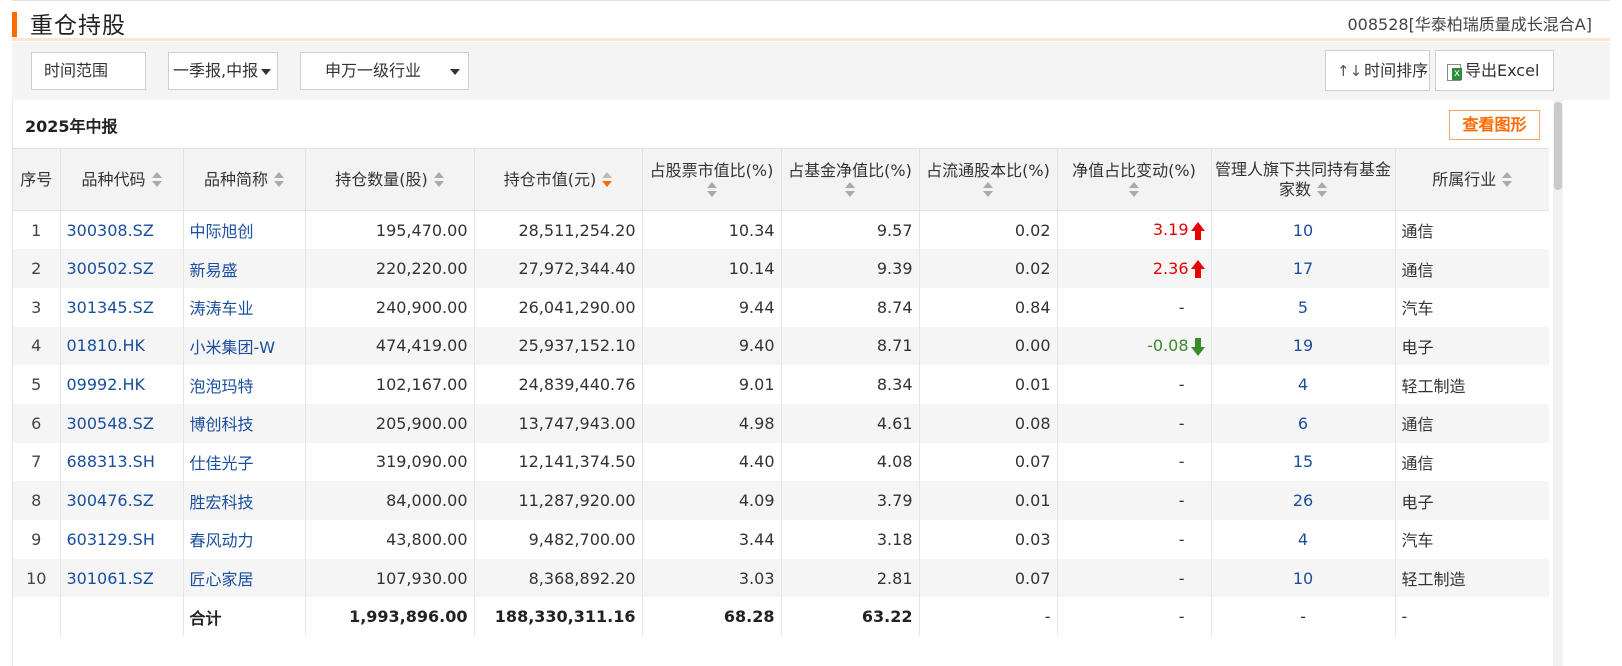 The image size is (1622, 666). What do you see at coordinates (121, 179) in the screenshot?
I see `col-header-code: 品种代码` at bounding box center [121, 179].